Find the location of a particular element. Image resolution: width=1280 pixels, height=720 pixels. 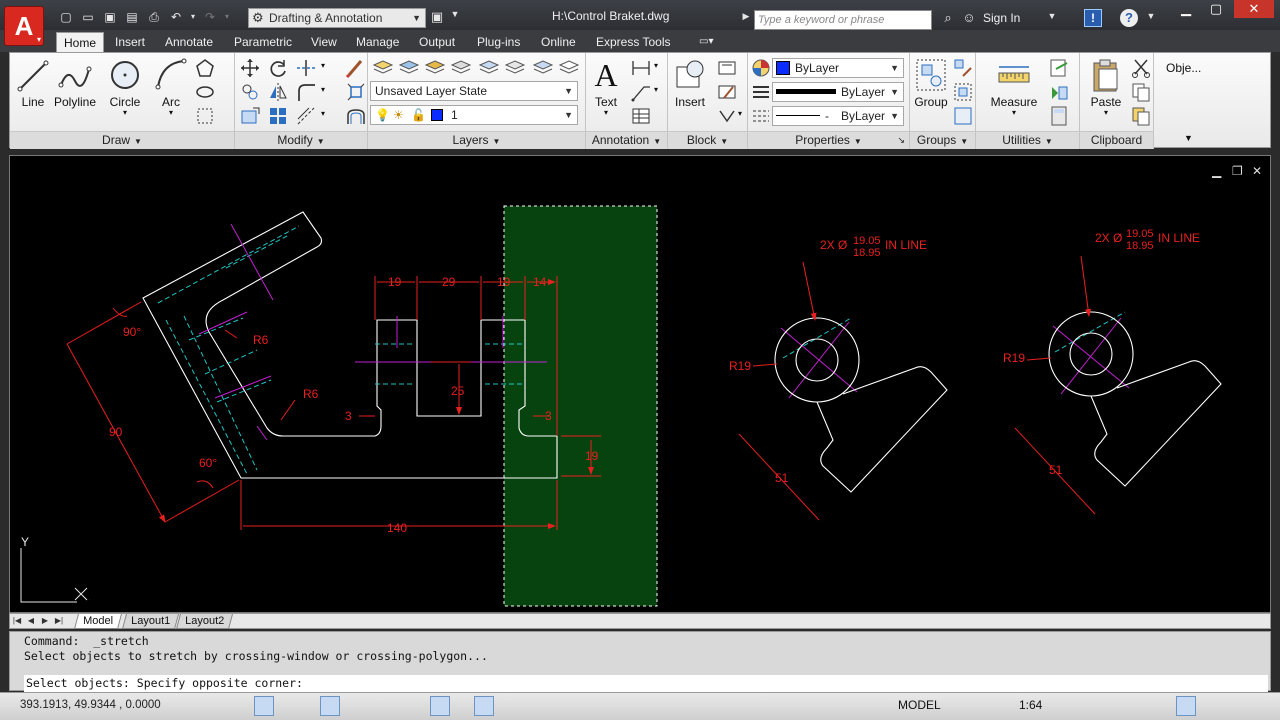

dynamic-input-icon is located at coordinates (396, 706).